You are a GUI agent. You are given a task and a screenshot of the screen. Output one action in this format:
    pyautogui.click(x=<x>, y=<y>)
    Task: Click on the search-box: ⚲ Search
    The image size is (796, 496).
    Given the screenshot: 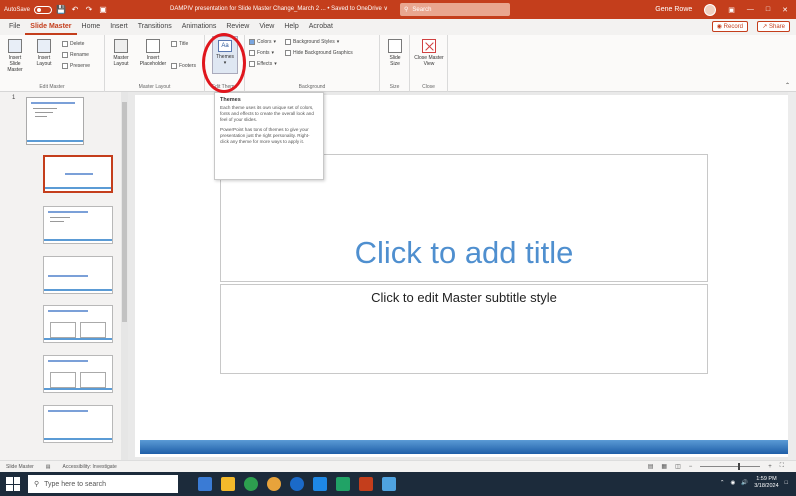 What is the action you would take?
    pyautogui.click(x=455, y=9)
    